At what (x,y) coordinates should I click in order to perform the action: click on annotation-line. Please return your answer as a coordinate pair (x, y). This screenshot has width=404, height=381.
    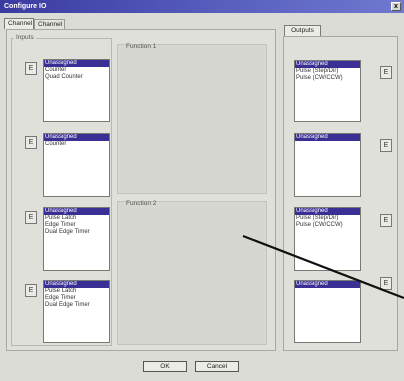
    Looking at the image, I should click on (323, 267).